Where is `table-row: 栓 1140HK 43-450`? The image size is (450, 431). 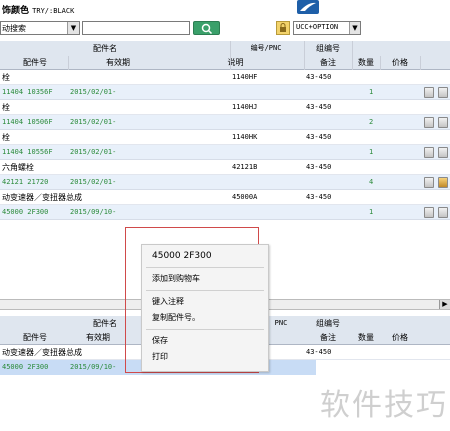 table-row: 栓 1140HK 43-450 is located at coordinates (225, 137).